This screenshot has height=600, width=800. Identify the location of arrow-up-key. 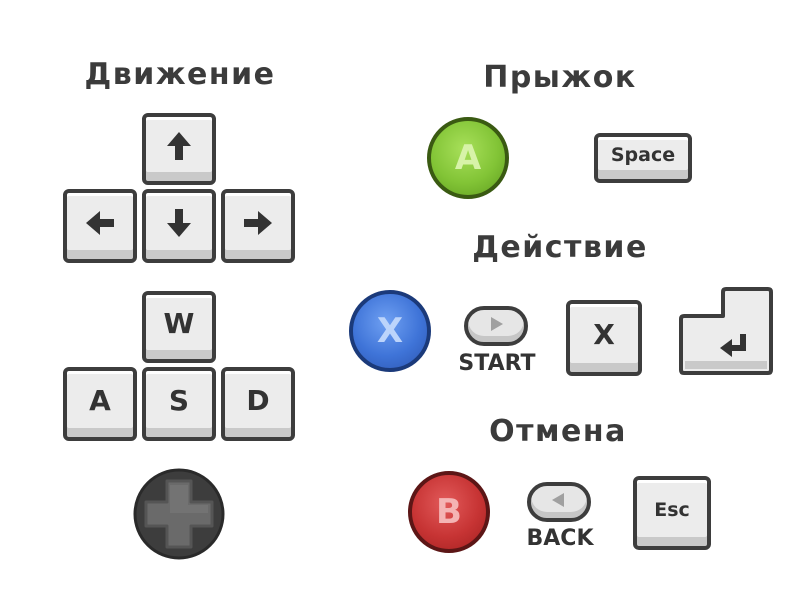
(179, 149).